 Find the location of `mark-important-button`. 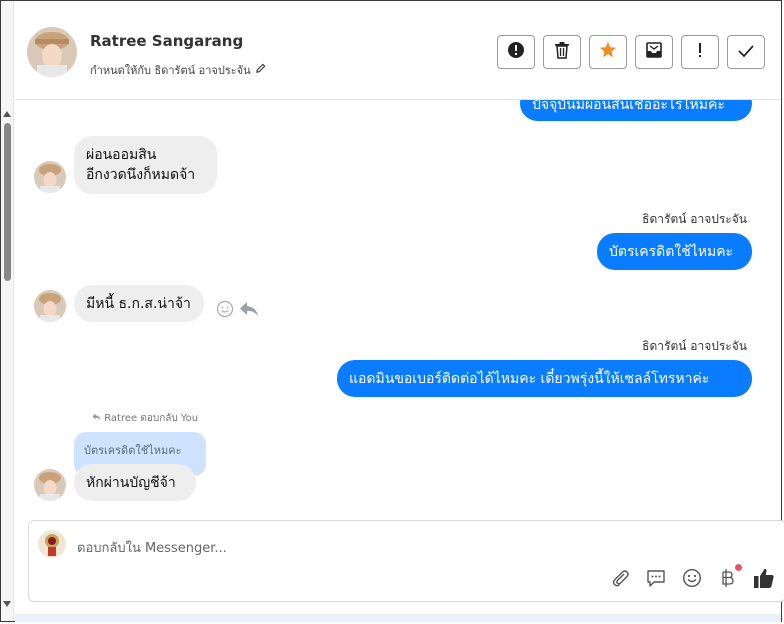

mark-important-button is located at coordinates (700, 52).